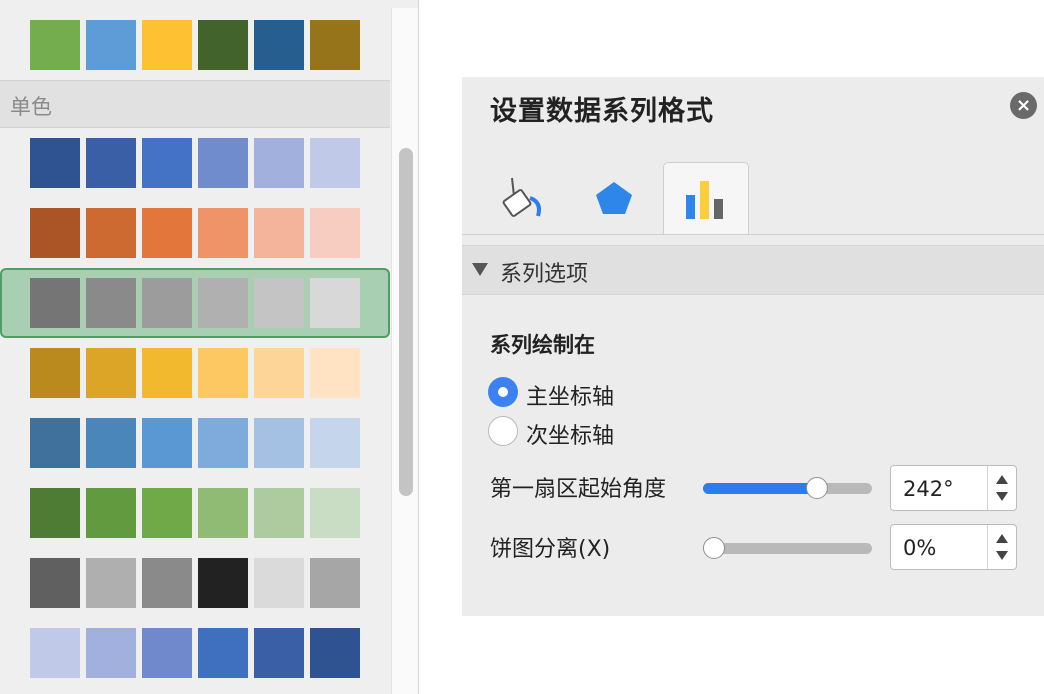 This screenshot has width=1044, height=694. I want to click on pentagon-icon, so click(614, 198).